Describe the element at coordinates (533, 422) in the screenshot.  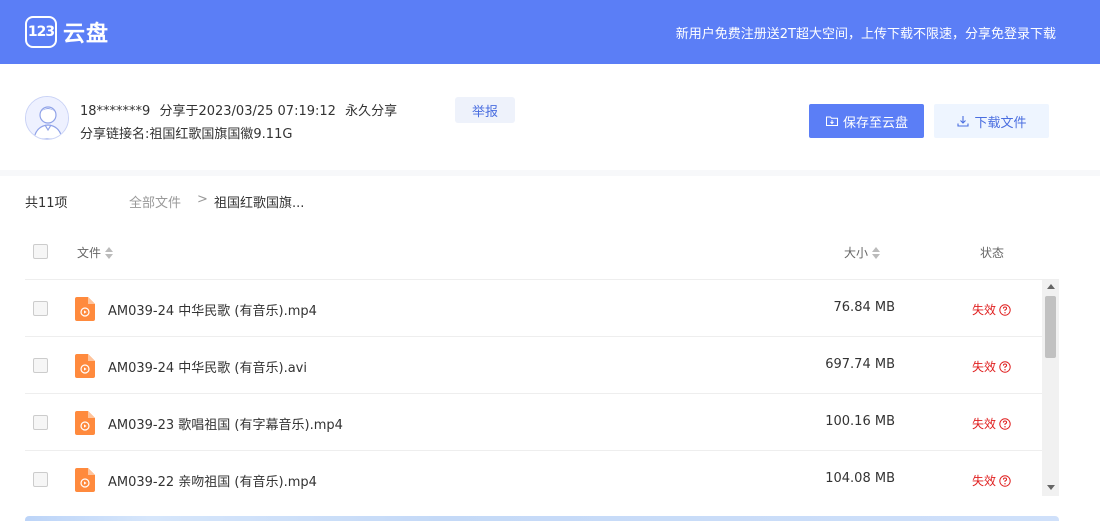
I see `table-row: AM039-23 歌唱祖国 (有字幕音乐).mp4 100.16 MB 失效` at that location.